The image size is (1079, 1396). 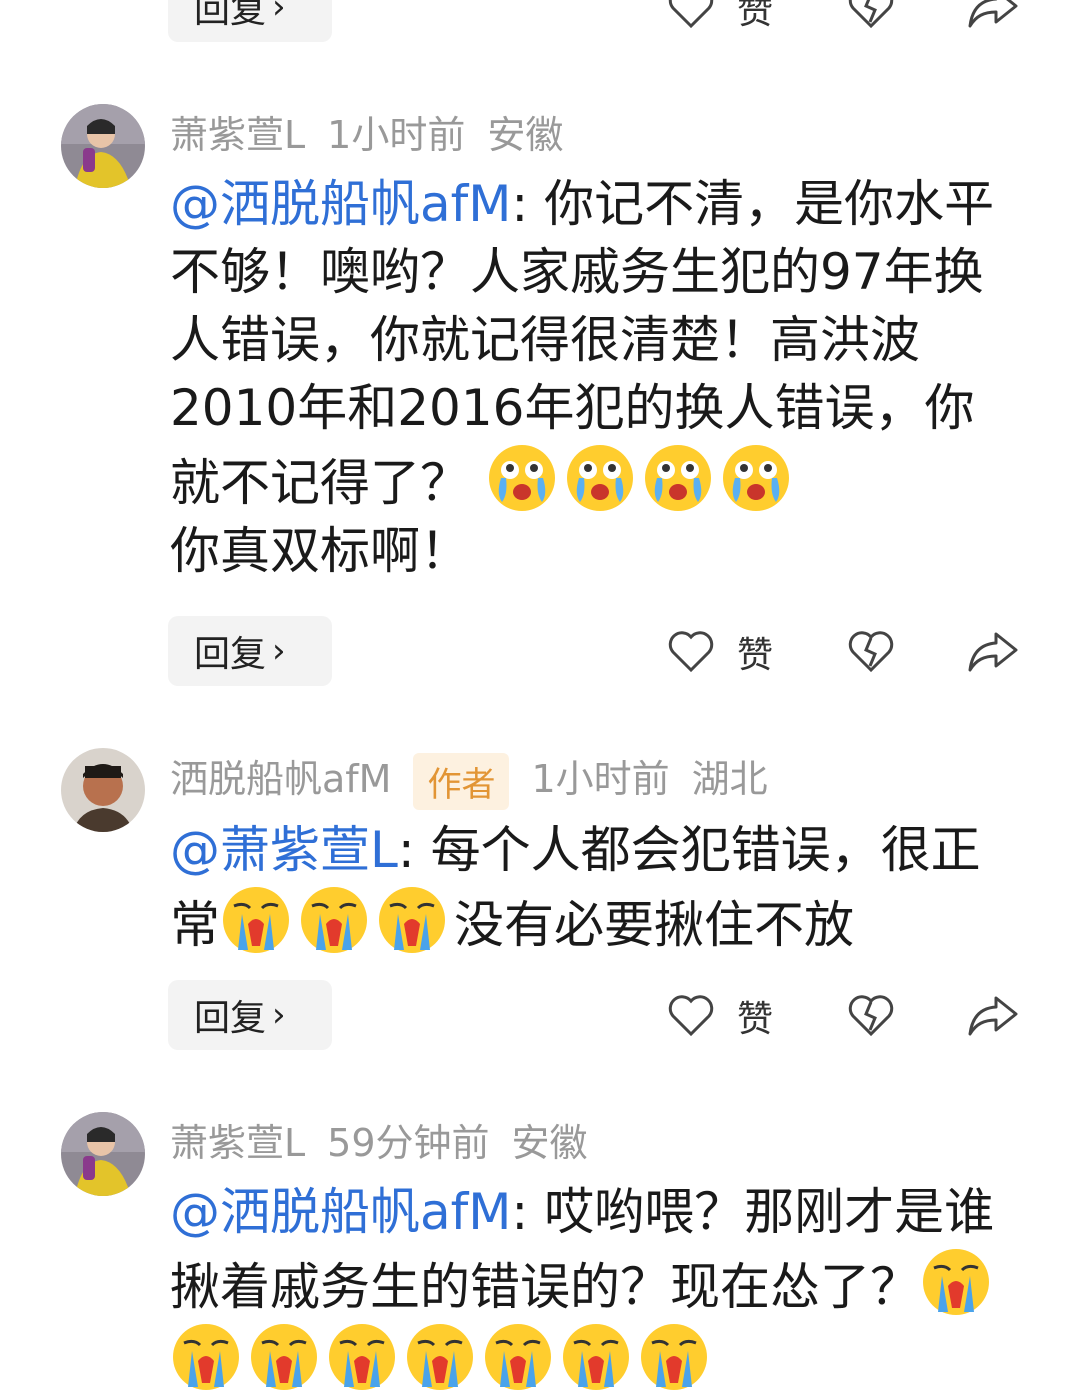 What do you see at coordinates (320, 551) in the screenshot?
I see `comment-body-end: 你真双标啊！` at bounding box center [320, 551].